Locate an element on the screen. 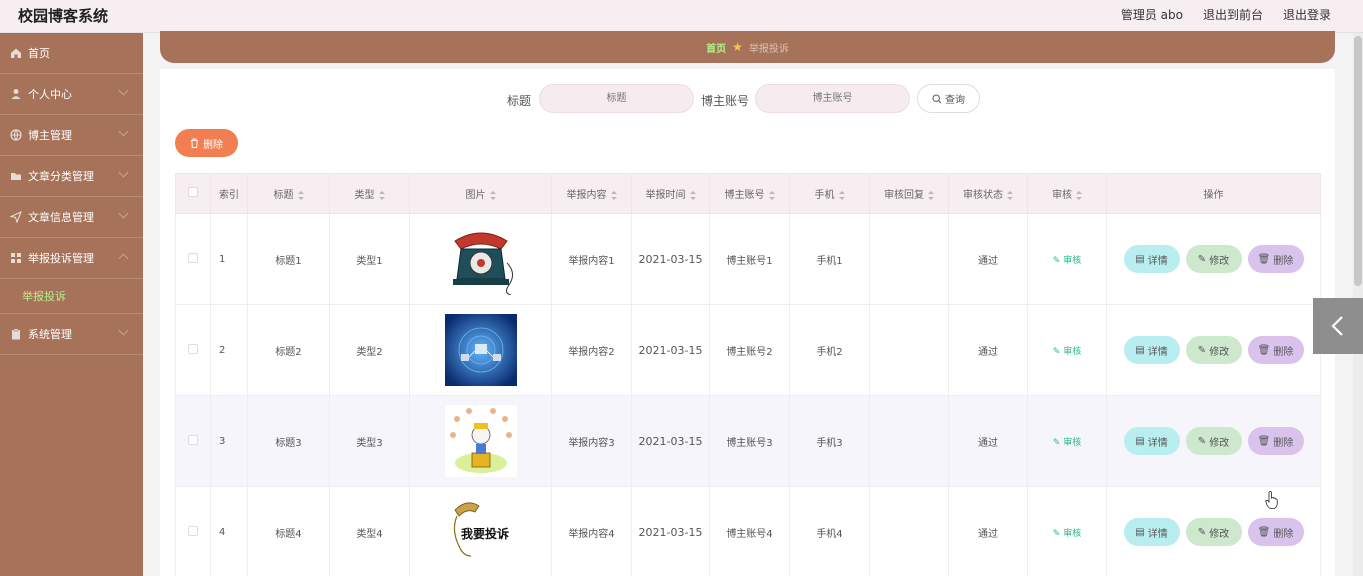 The width and height of the screenshot is (1363, 576). sidebar-subitem-complaints: 举报投诉 is located at coordinates (71, 296).